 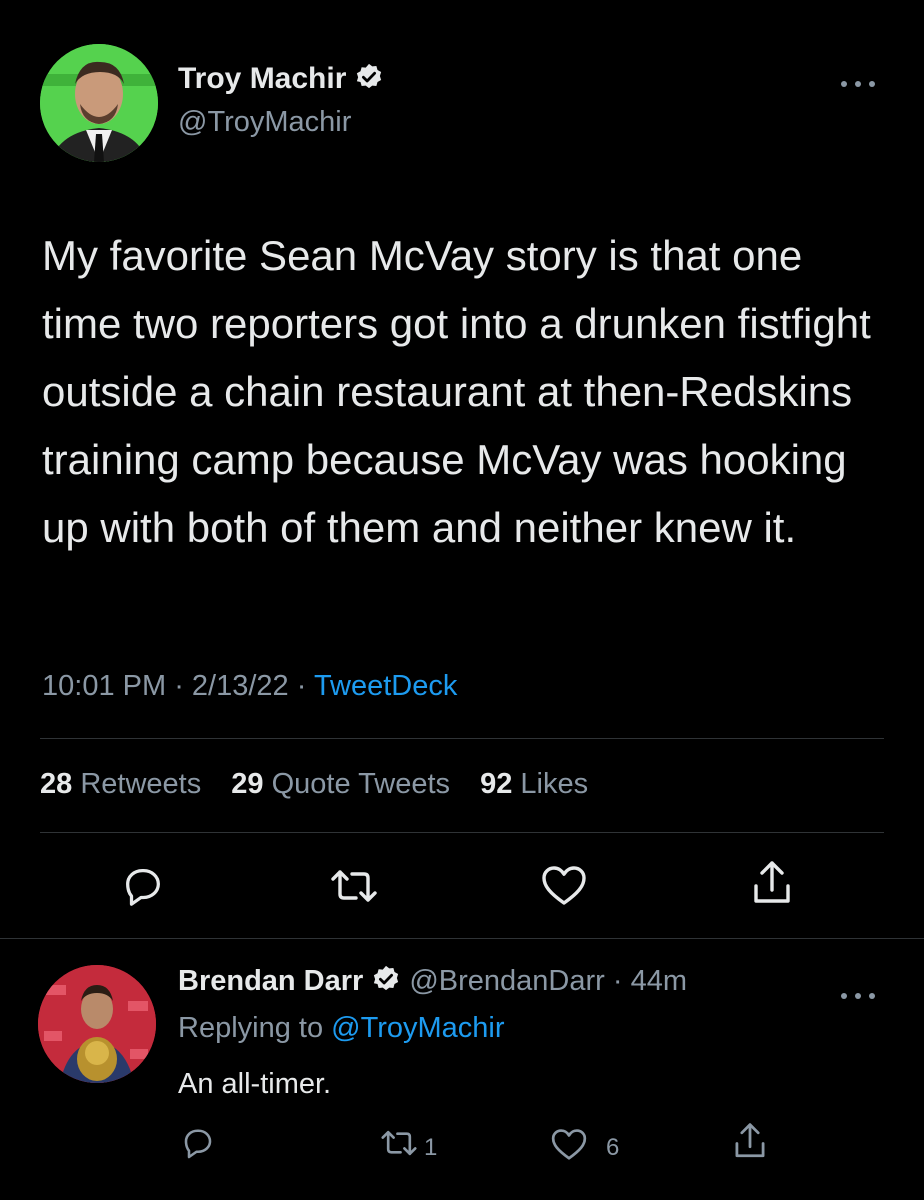 What do you see at coordinates (247, 784) in the screenshot?
I see `quotes-count: 29` at bounding box center [247, 784].